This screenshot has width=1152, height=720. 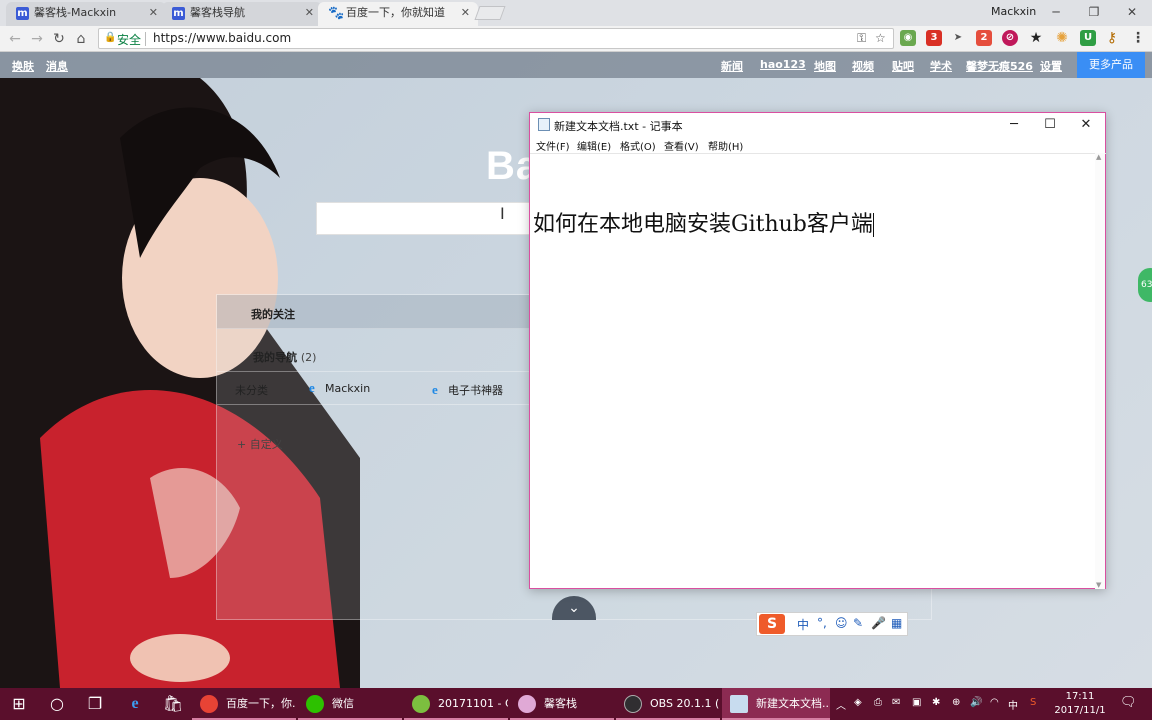 I want to click on menu-dots-icon: ⋮, so click(x=1138, y=38).